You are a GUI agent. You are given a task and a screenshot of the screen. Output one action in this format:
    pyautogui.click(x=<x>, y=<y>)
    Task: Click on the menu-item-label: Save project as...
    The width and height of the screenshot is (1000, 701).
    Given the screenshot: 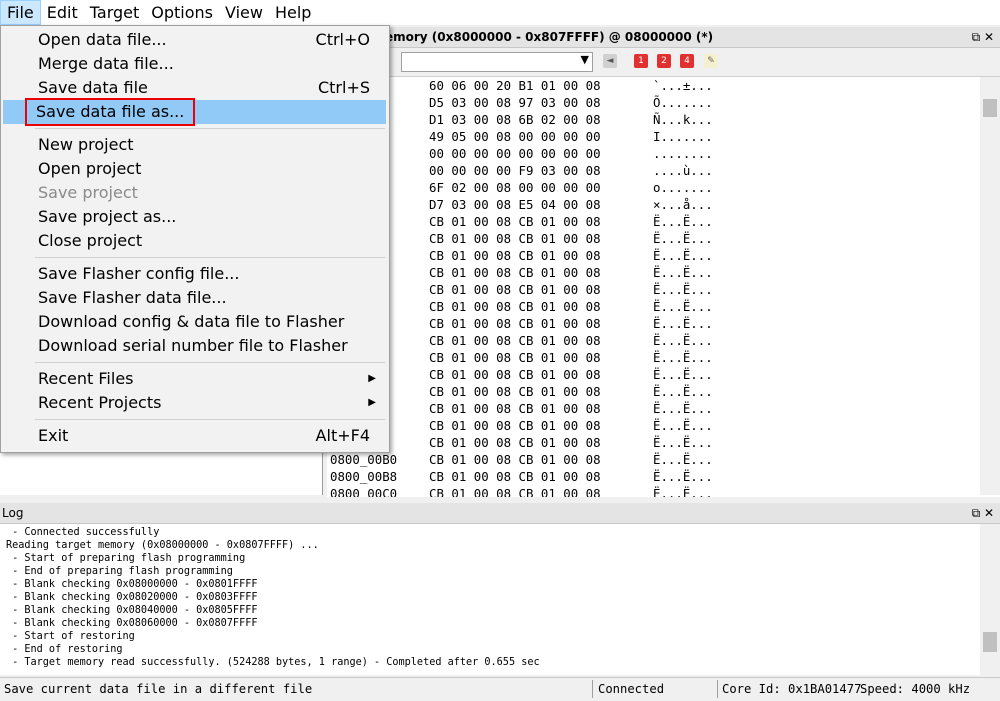 What is the action you would take?
    pyautogui.click(x=107, y=216)
    